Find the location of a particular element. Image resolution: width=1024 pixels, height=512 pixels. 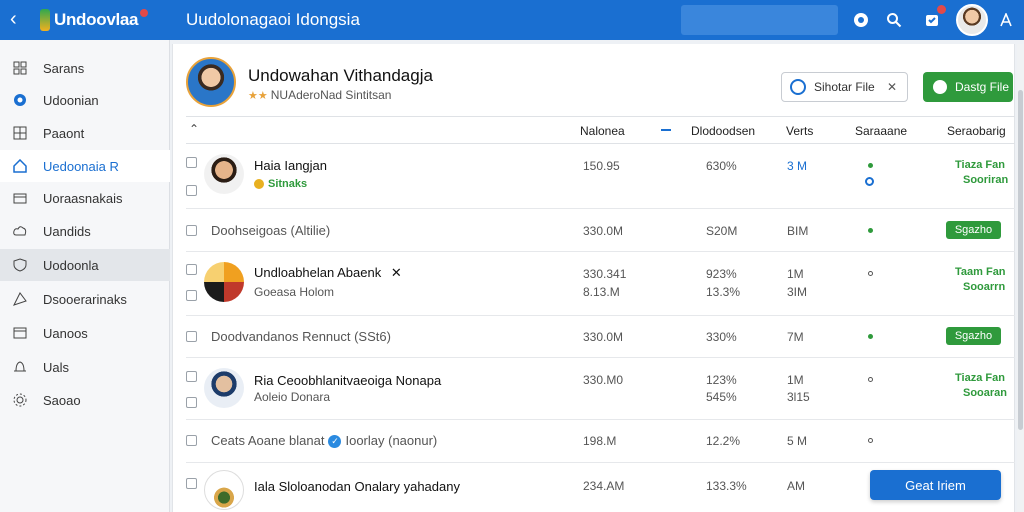

row-title-text: Undloabhelan Abaenk is located at coordinates (318, 272).